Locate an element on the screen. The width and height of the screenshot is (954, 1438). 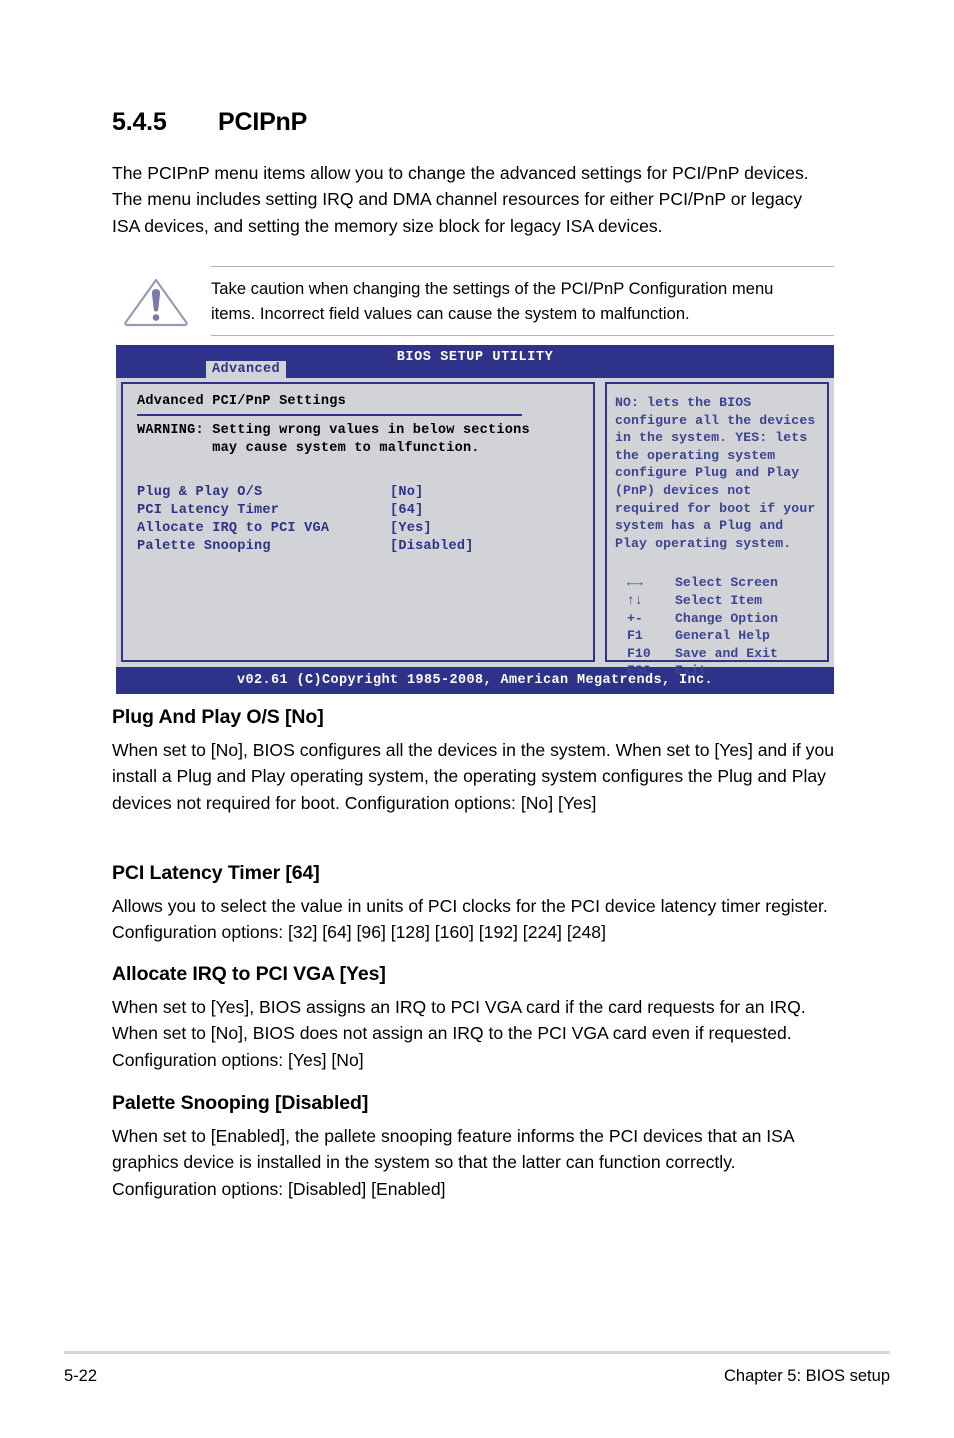
bios-key-legend-row: F1 General Help is located at coordinates (717, 636).